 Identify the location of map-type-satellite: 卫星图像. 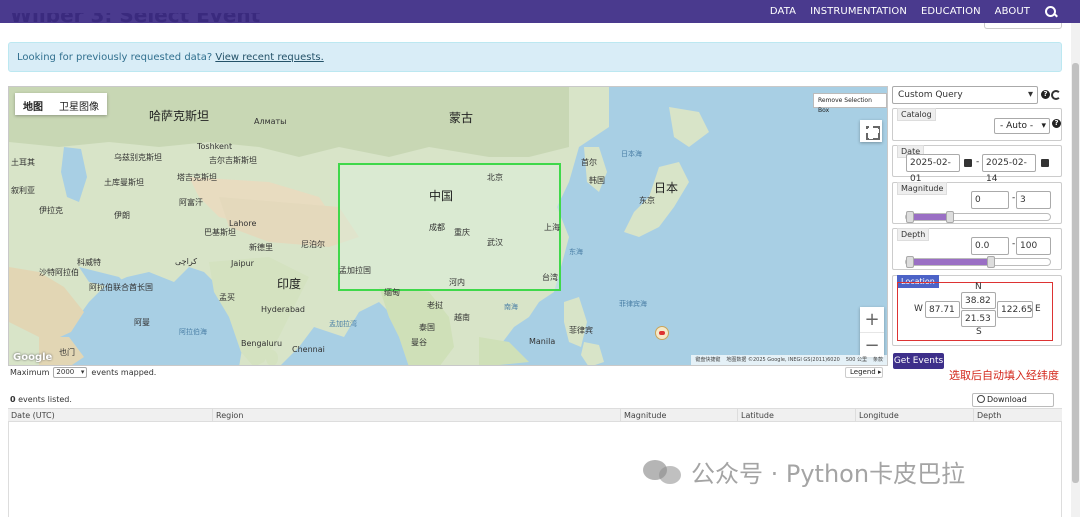
(79, 104).